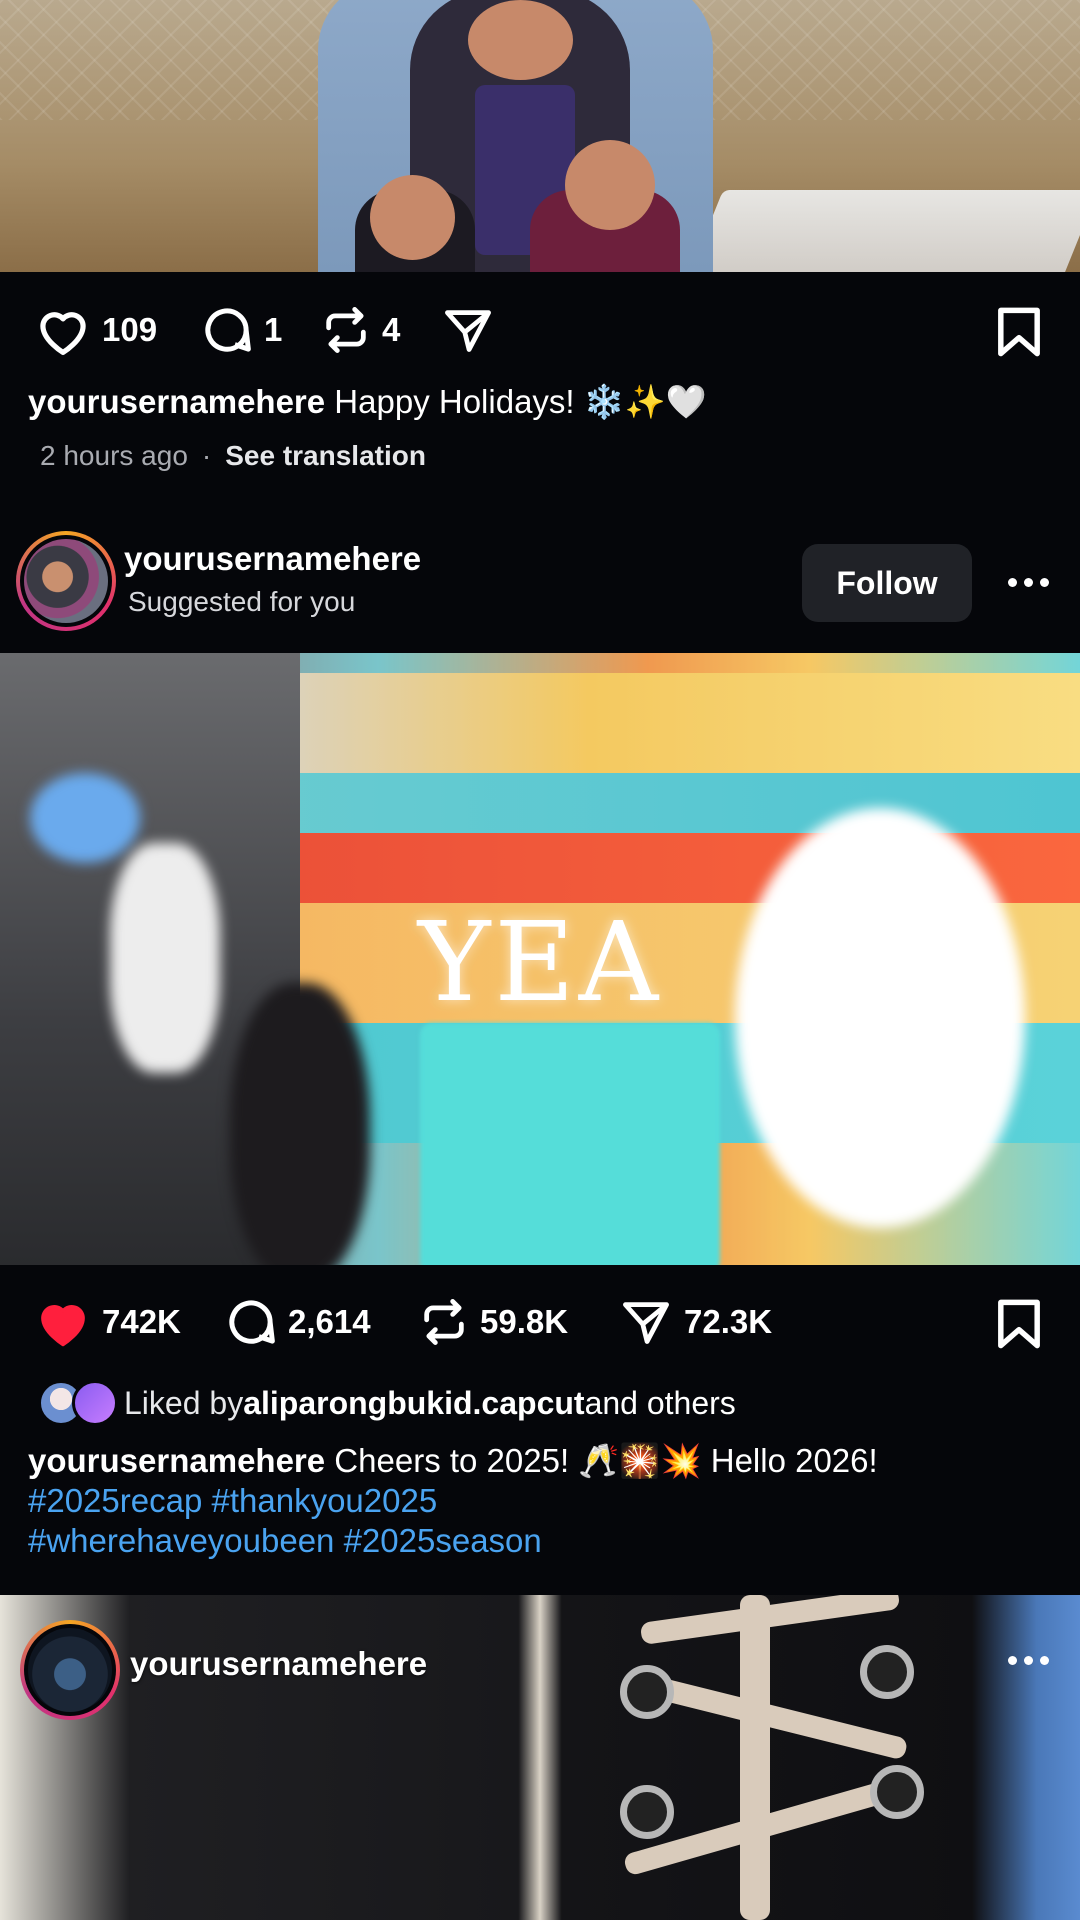  I want to click on post1-timestamp: 2 hours ago, so click(114, 455).